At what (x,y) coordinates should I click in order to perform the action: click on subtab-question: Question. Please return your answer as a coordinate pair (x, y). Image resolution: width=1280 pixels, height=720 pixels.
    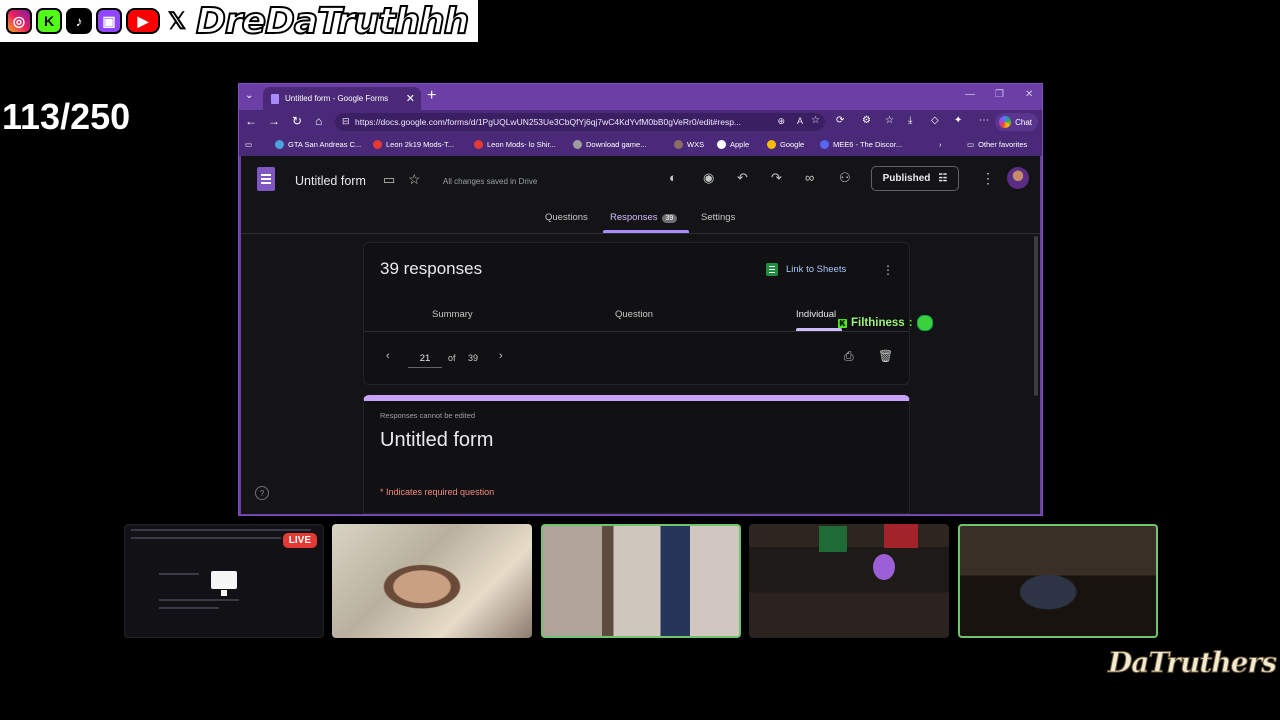
    Looking at the image, I should click on (634, 314).